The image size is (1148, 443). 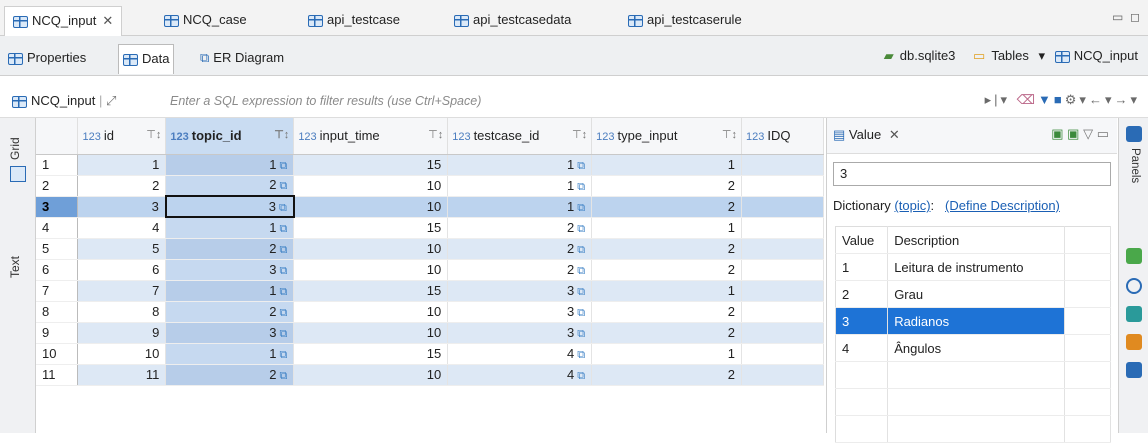 I want to click on chevron-down-icon: ▾, so click(x=1042, y=55).